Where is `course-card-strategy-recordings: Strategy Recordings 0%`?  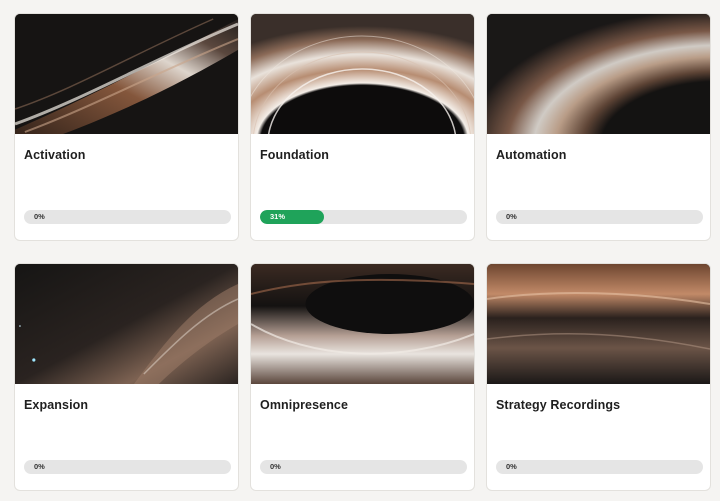
course-card-strategy-recordings: Strategy Recordings 0% is located at coordinates (598, 377).